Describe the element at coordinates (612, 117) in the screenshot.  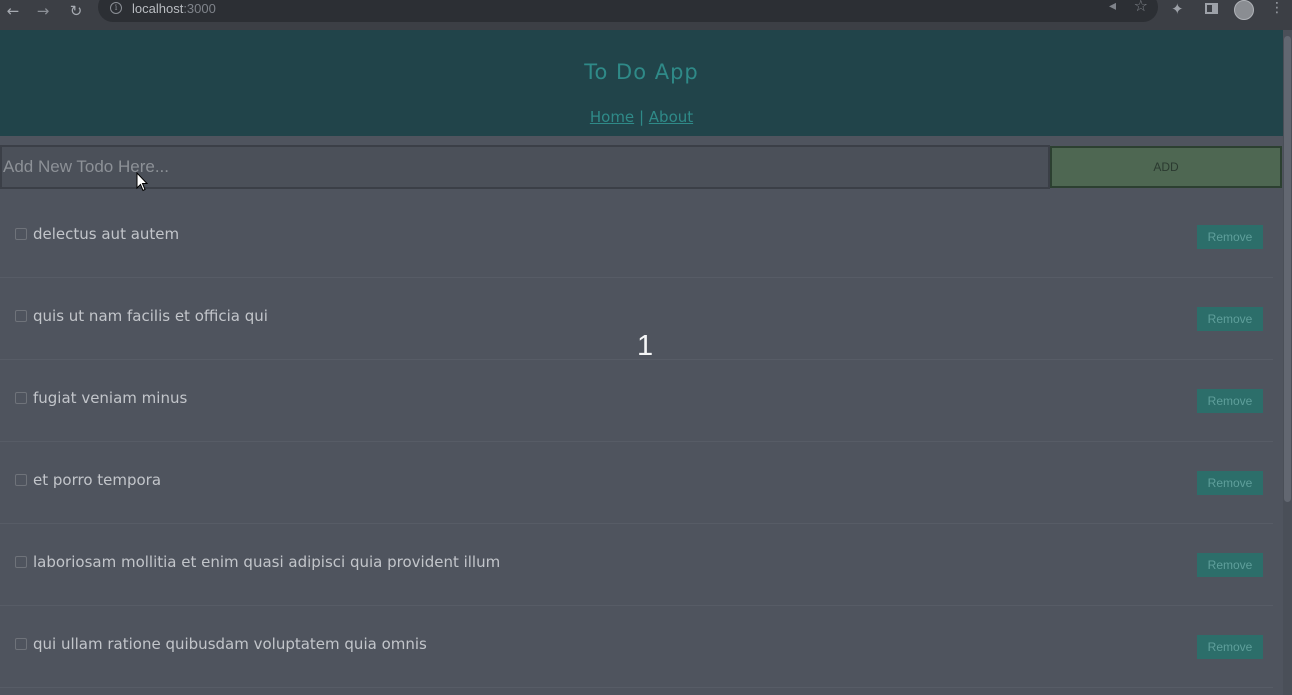
I see `nav-home-link: Home` at that location.